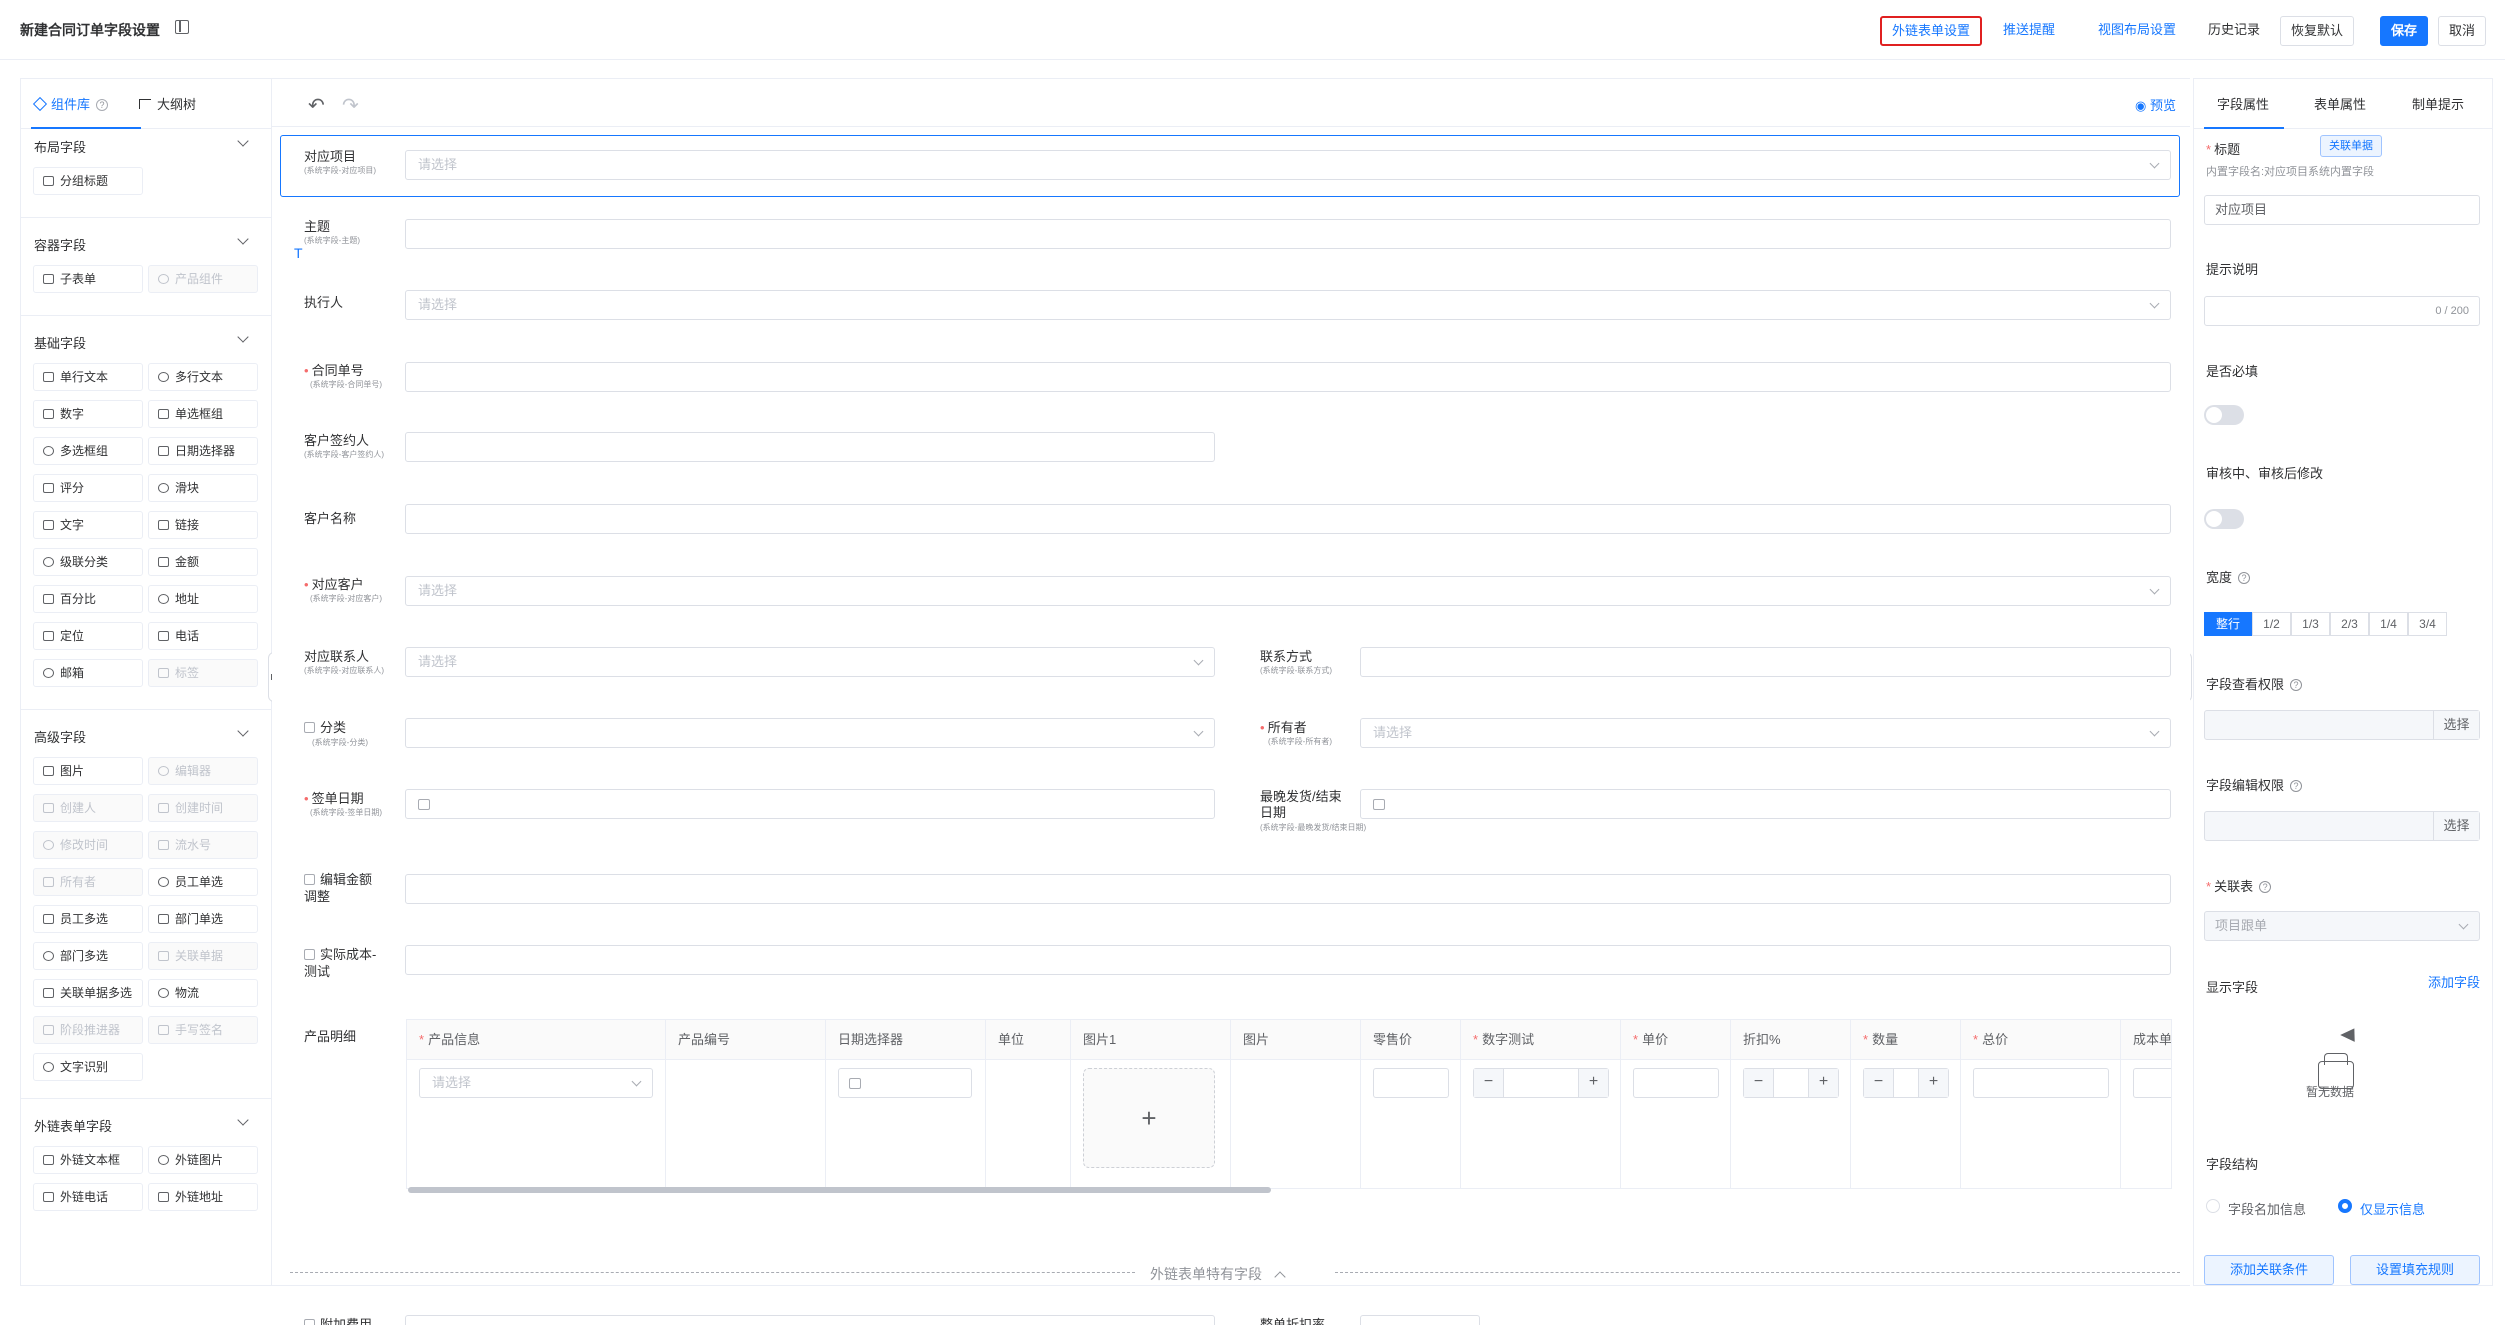  What do you see at coordinates (2228, 624) in the screenshot?
I see `width-option-button: 整行` at bounding box center [2228, 624].